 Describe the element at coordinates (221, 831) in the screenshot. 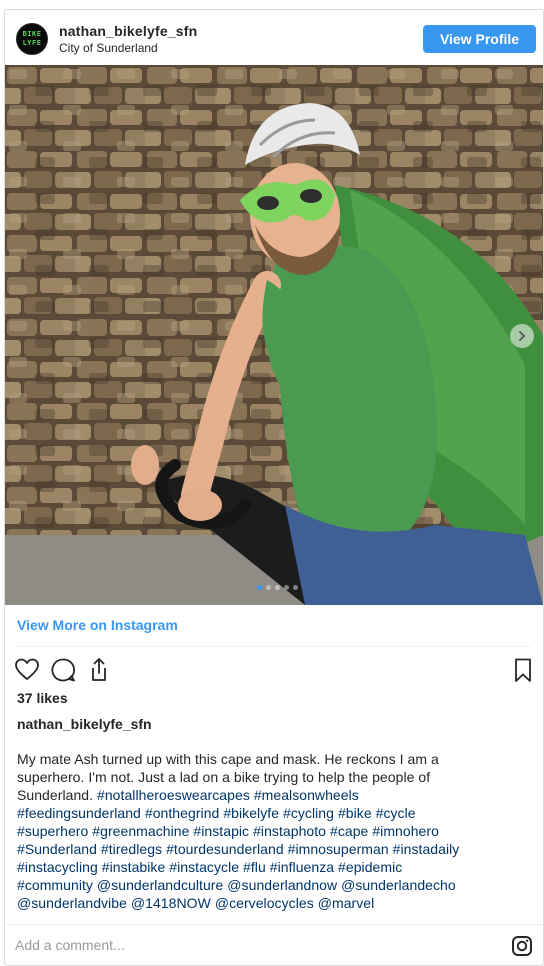

I see `hashtag-link: #instapic` at that location.